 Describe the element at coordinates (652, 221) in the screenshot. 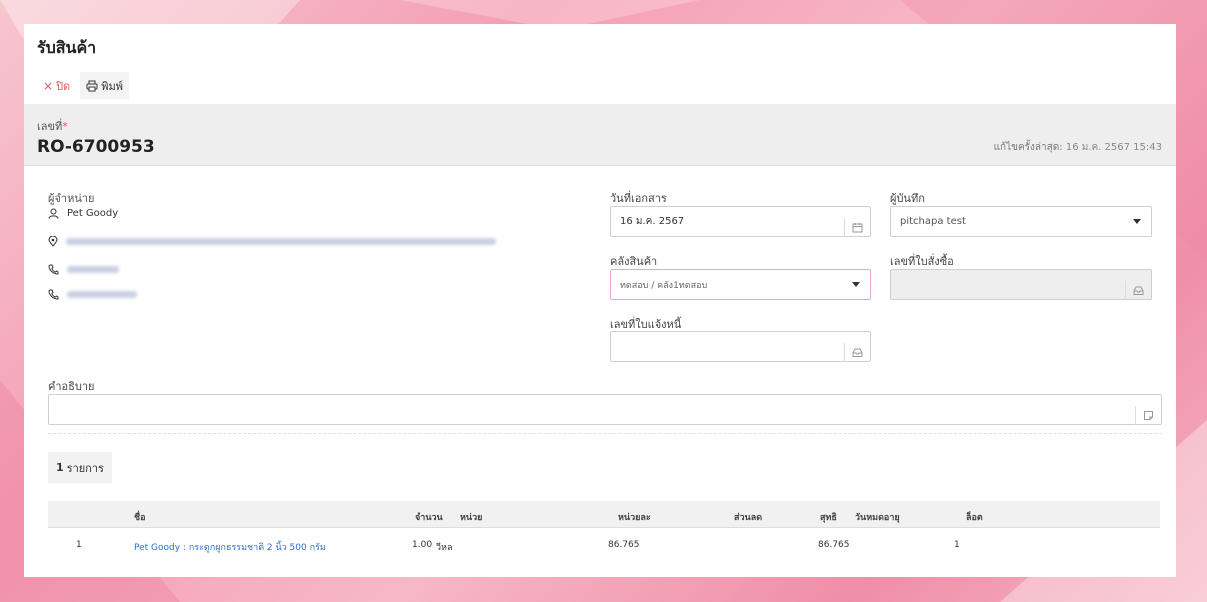

I see `doc-date-value: 16 ม.ค. 2567` at that location.